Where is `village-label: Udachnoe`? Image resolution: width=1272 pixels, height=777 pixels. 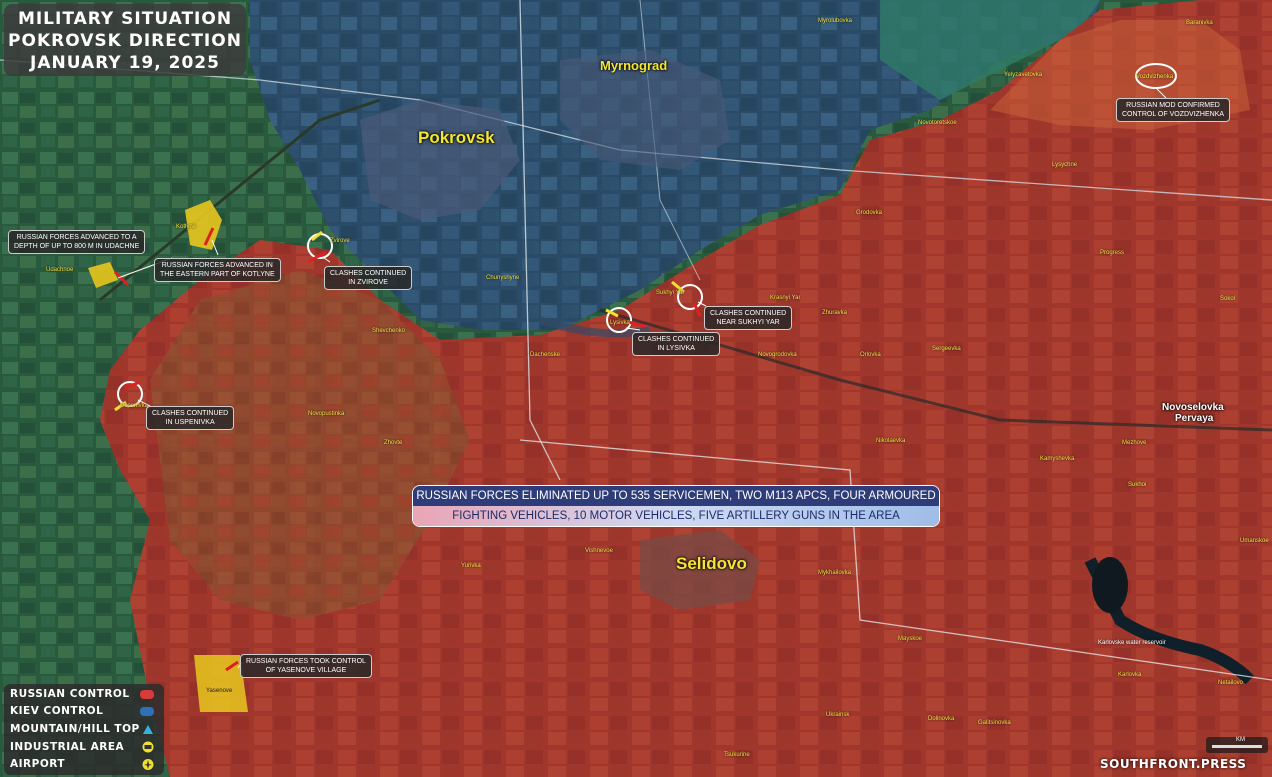
village-label: Udachnoe is located at coordinates (60, 270).